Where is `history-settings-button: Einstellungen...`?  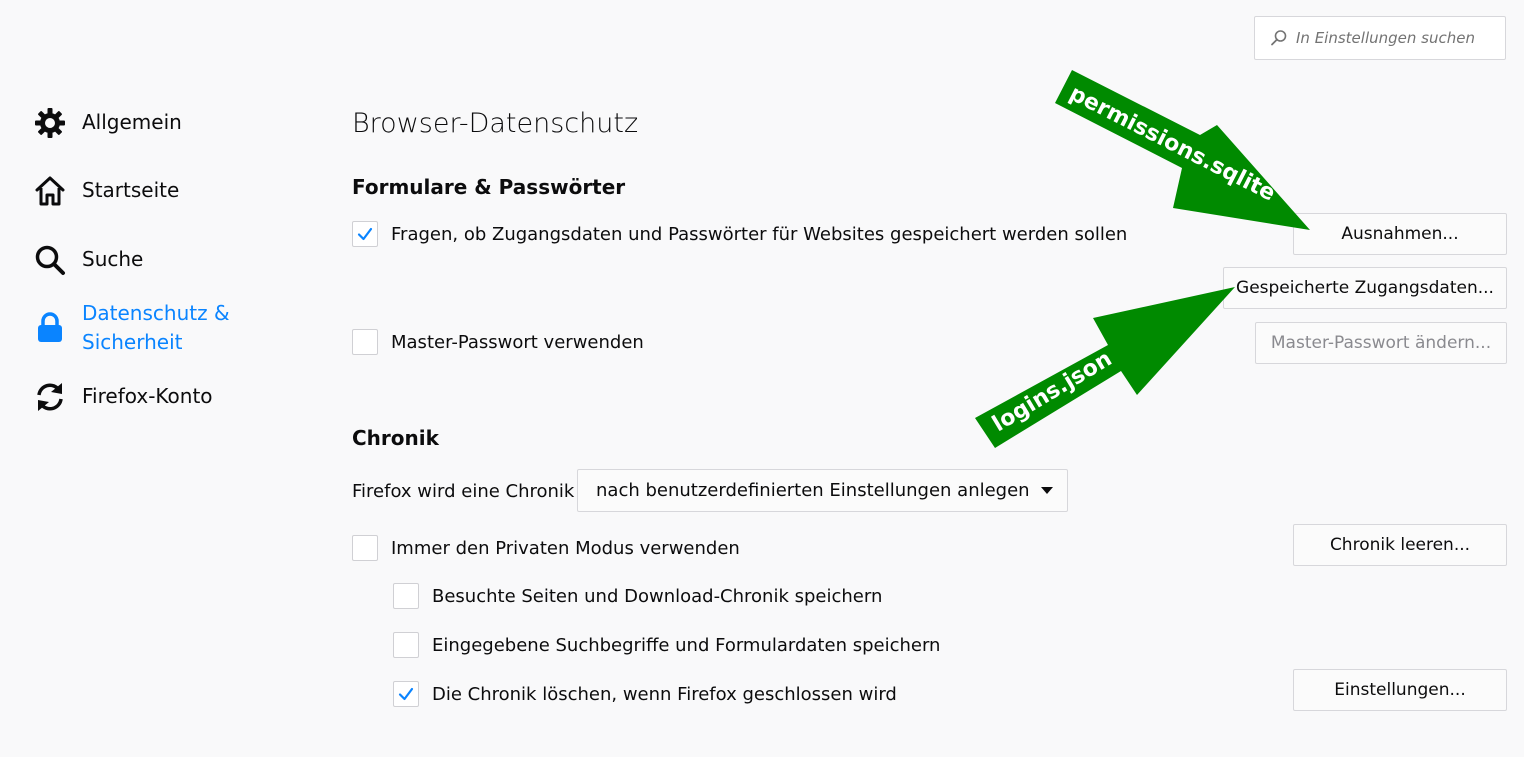
history-settings-button: Einstellungen... is located at coordinates (1400, 690).